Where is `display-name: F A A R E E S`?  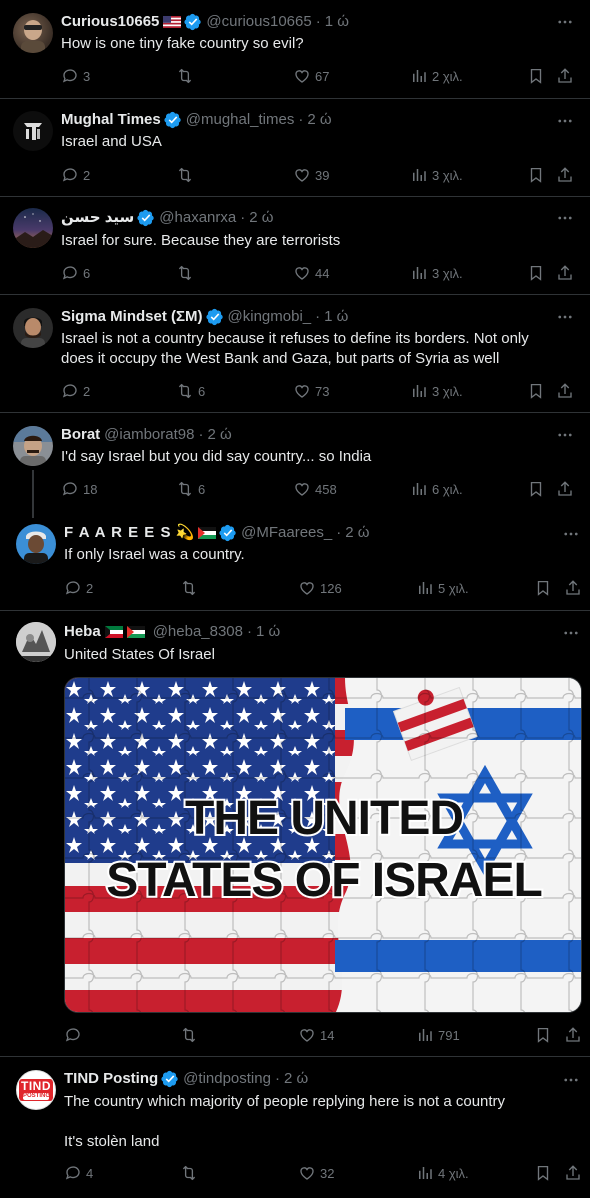 display-name: F A A R E E S is located at coordinates (117, 533).